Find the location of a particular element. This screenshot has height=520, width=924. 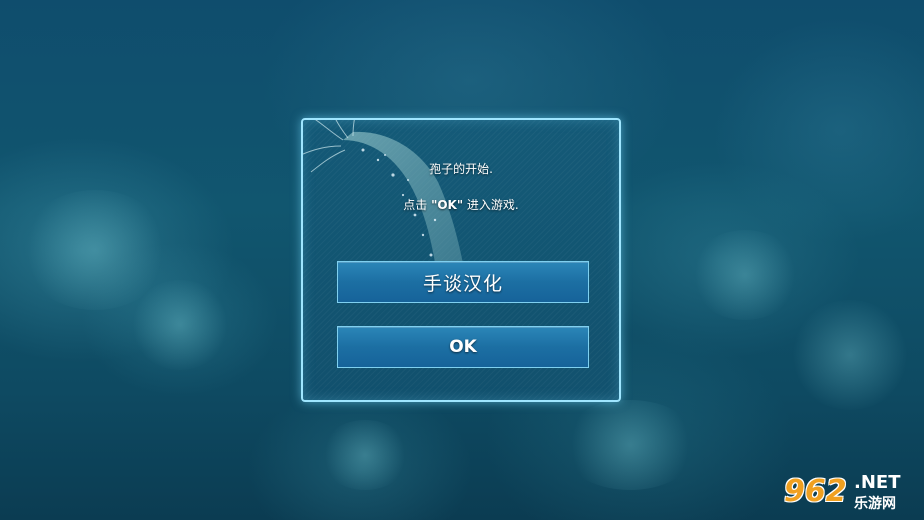

dialog-message-title: 孢子的开始. is located at coordinates (461, 169).